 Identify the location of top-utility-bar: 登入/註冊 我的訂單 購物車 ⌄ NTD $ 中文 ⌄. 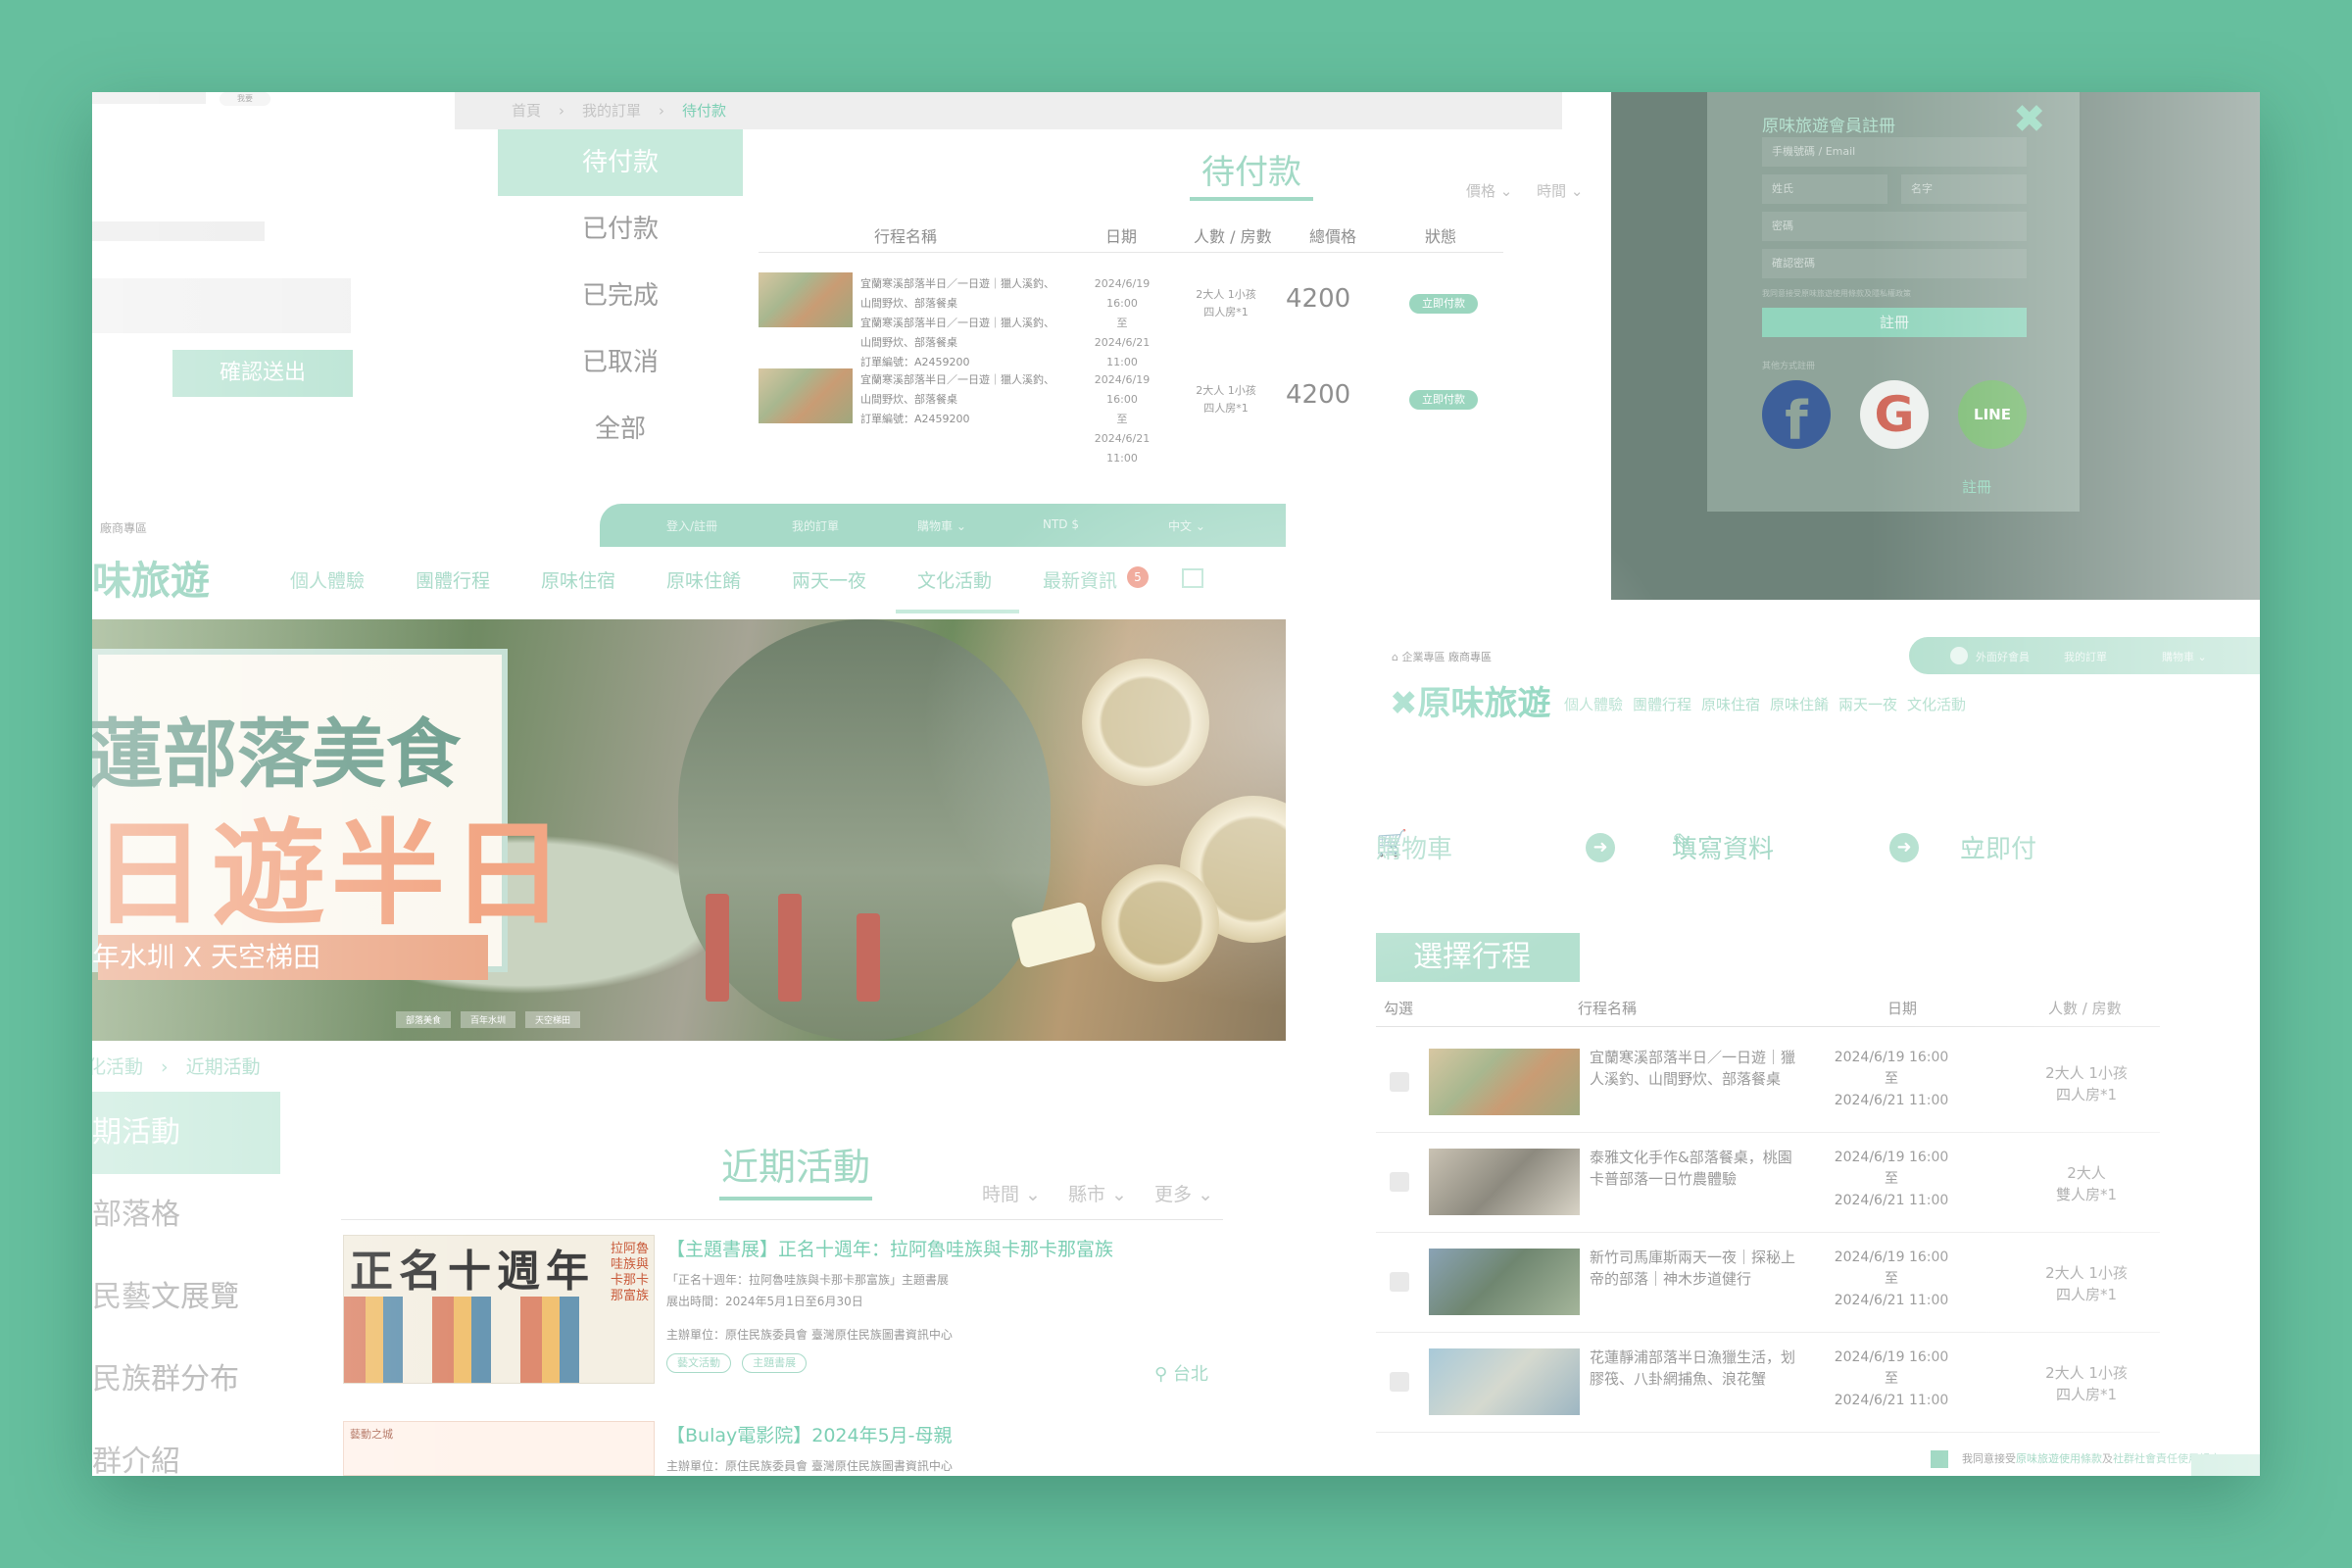
(943, 525).